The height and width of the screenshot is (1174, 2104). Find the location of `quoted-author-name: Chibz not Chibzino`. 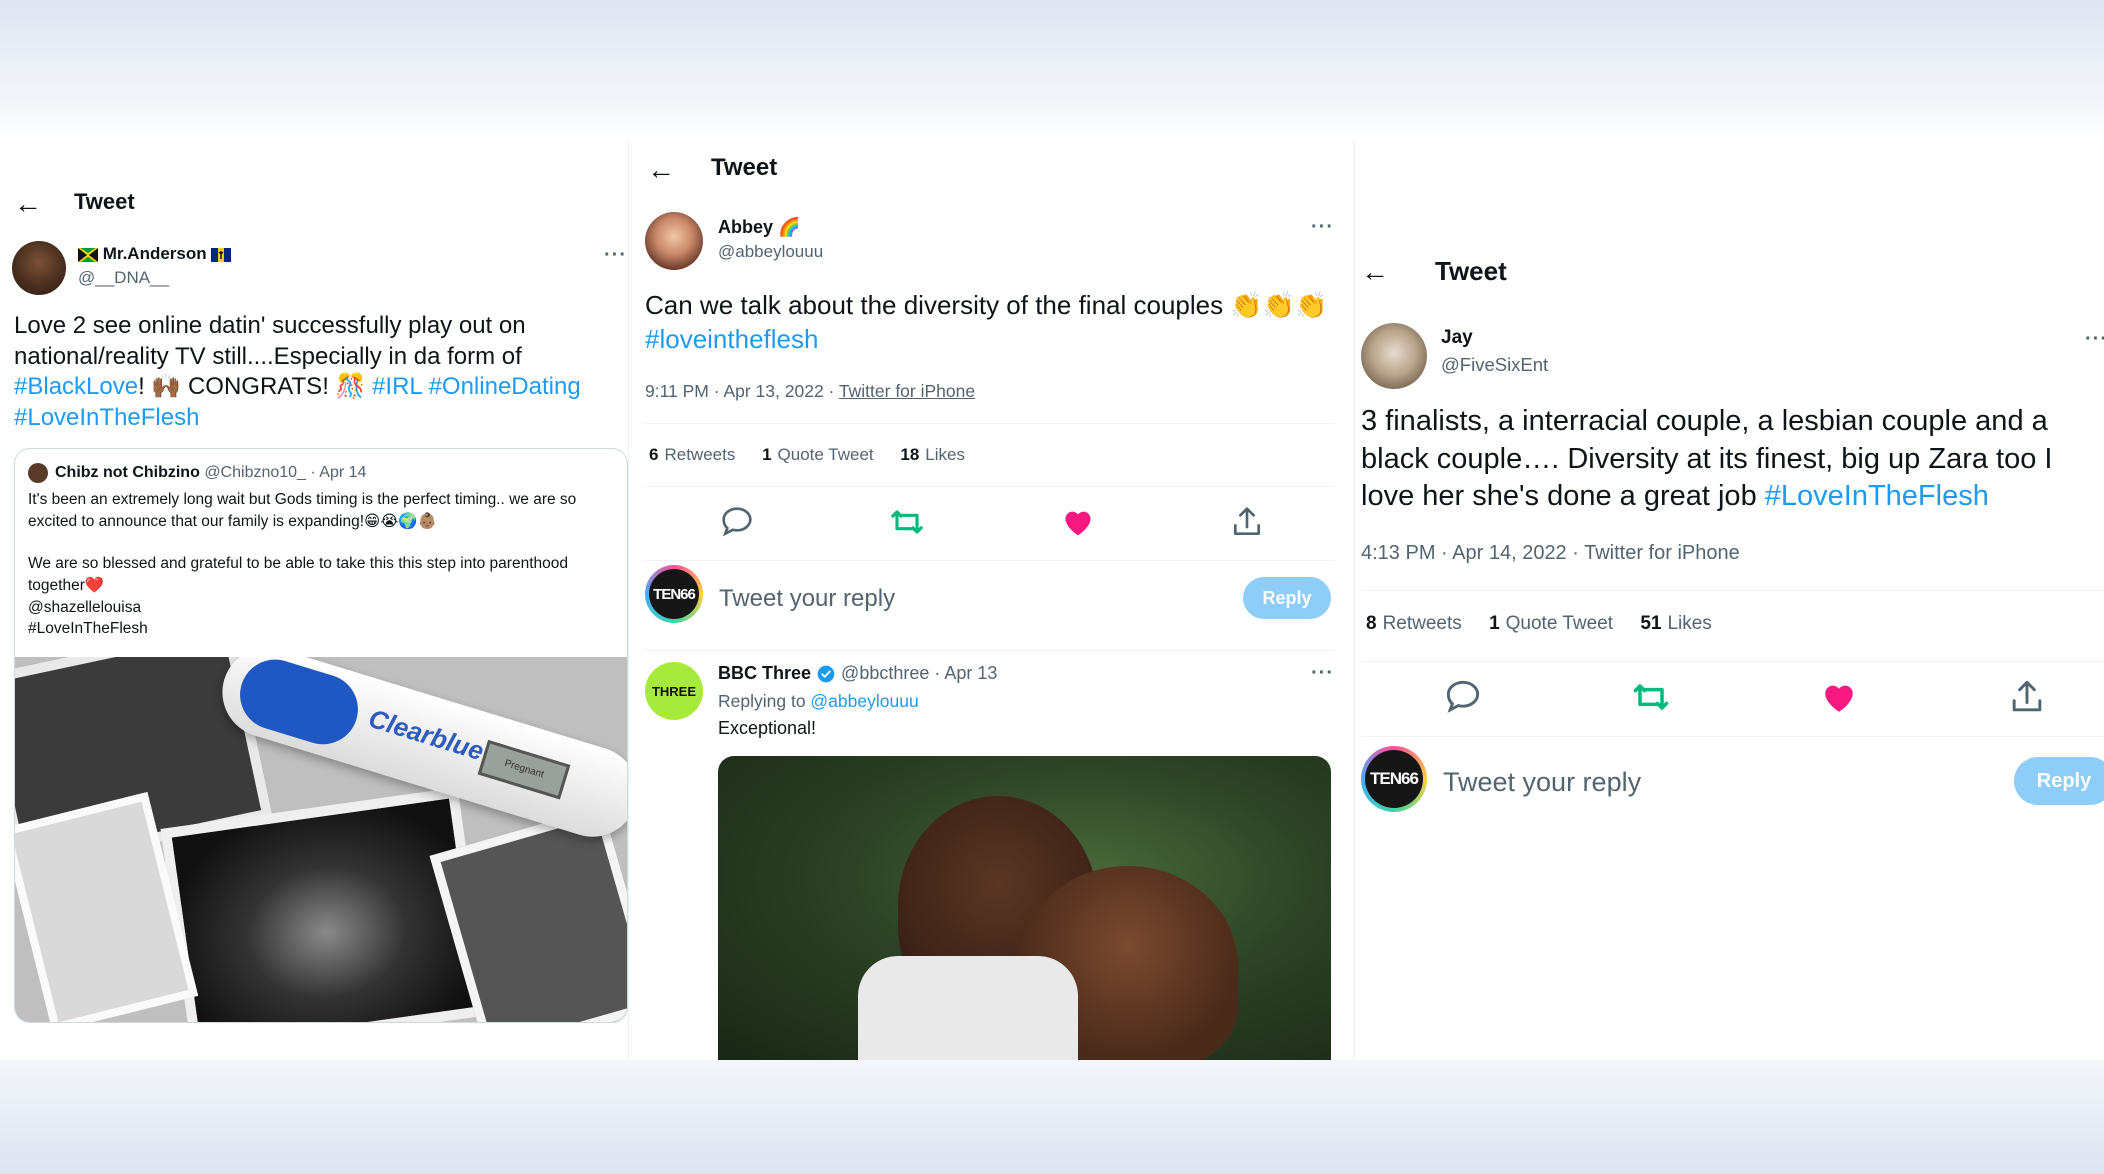

quoted-author-name: Chibz not Chibzino is located at coordinates (127, 472).